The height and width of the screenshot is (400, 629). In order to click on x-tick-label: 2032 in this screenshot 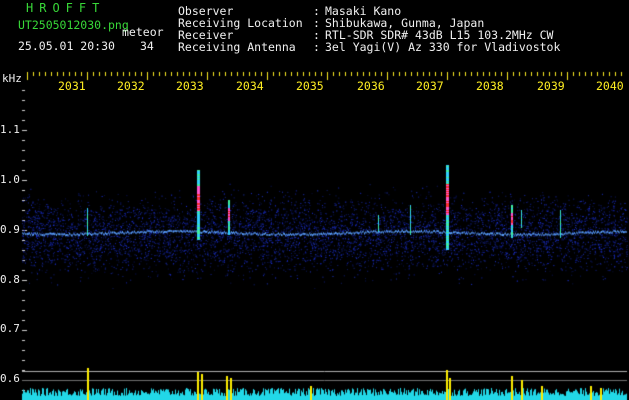, I will do `click(131, 86)`.